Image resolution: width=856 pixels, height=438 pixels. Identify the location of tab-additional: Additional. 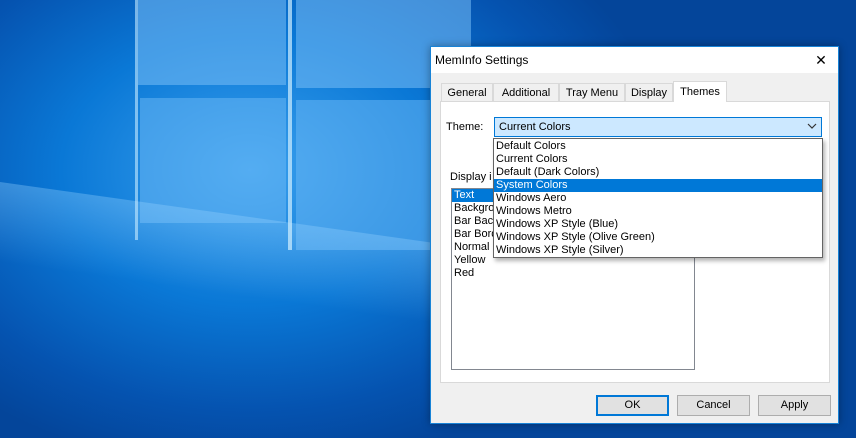
(526, 92).